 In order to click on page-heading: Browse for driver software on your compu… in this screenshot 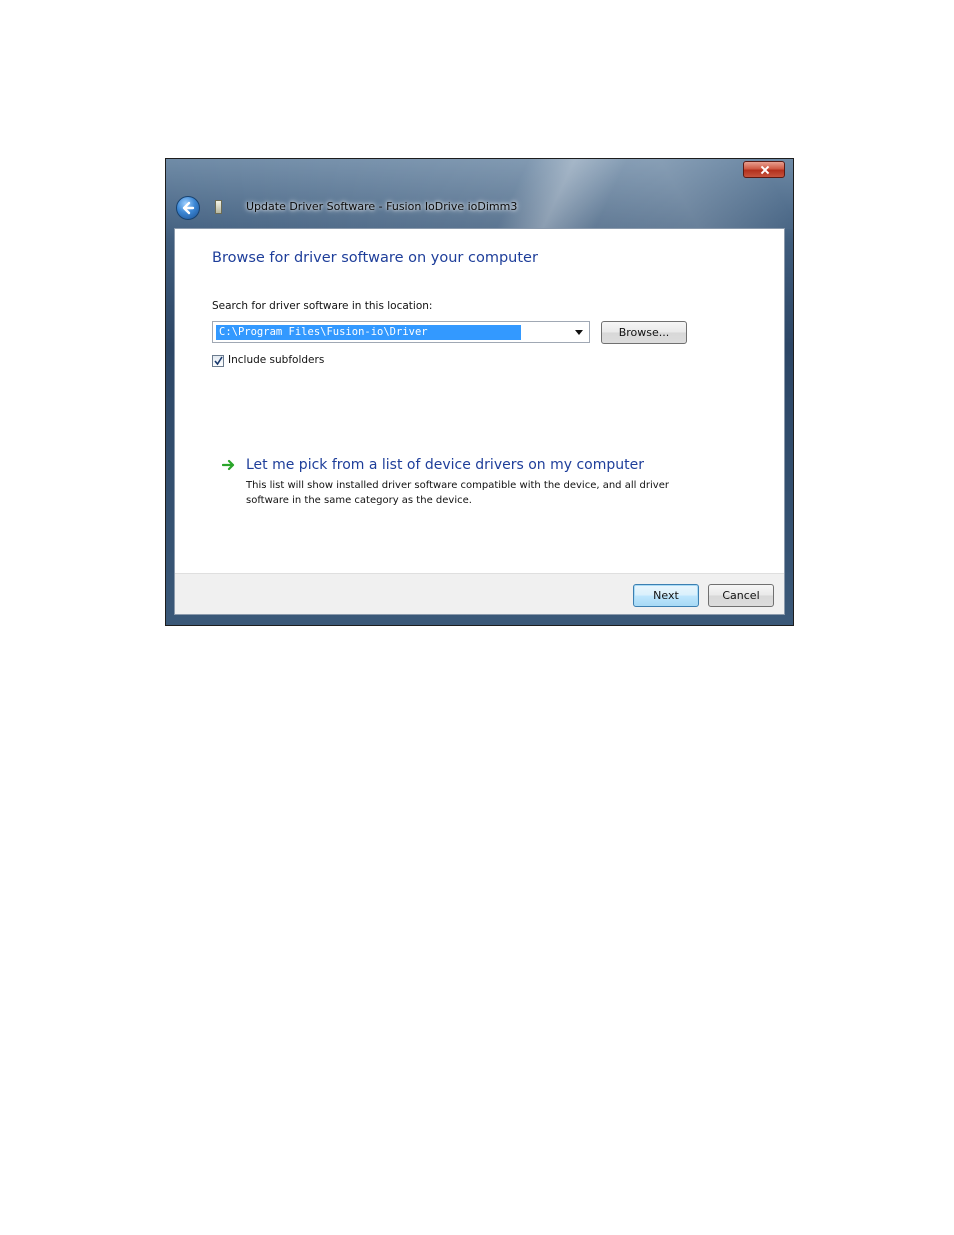, I will do `click(375, 258)`.